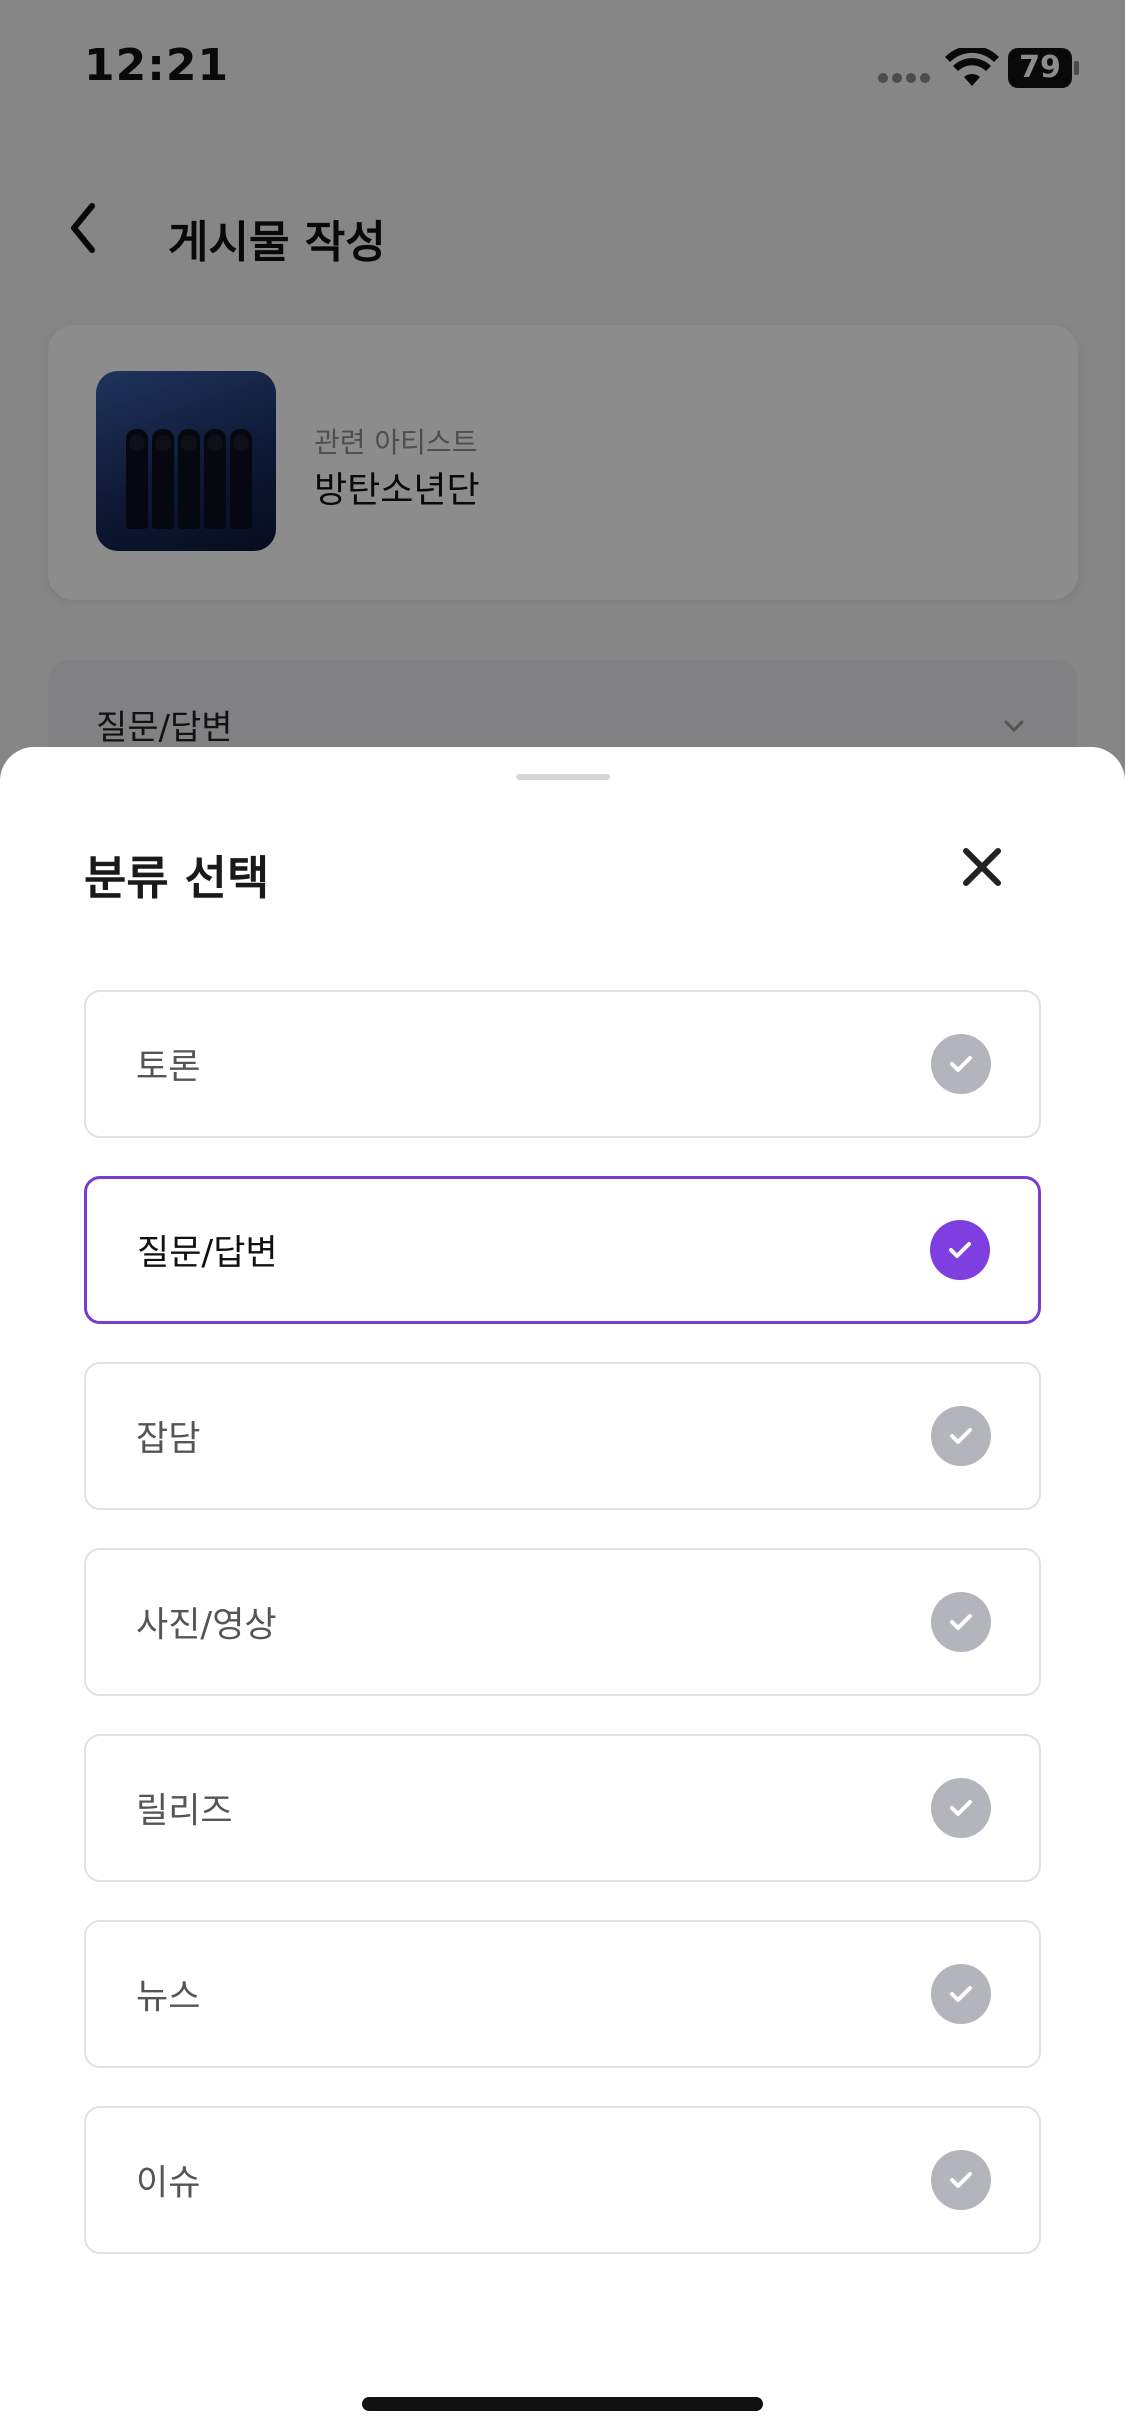 The height and width of the screenshot is (2436, 1125). Describe the element at coordinates (563, 777) in the screenshot. I see `sheet-drag-handle` at that location.